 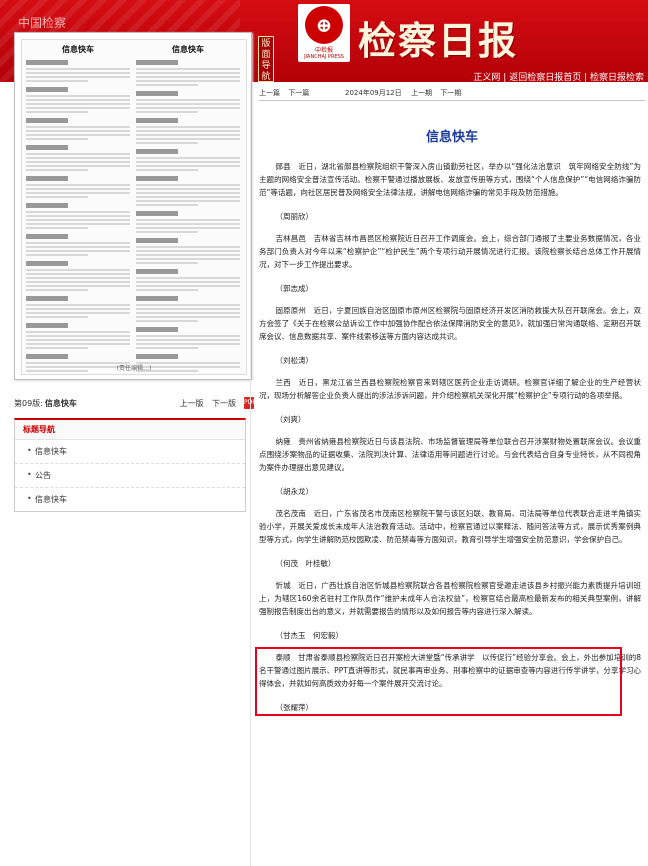 What do you see at coordinates (78, 208) in the screenshot?
I see `thumb-column-left: 信息快车` at bounding box center [78, 208].